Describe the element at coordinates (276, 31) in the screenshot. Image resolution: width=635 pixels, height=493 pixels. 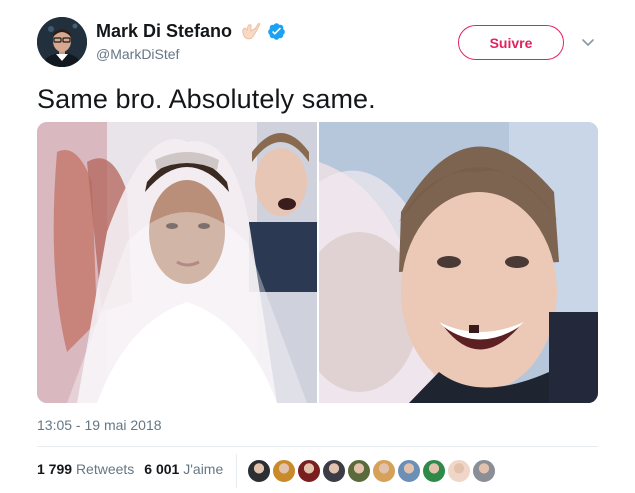
I see `verified-badge-icon` at that location.